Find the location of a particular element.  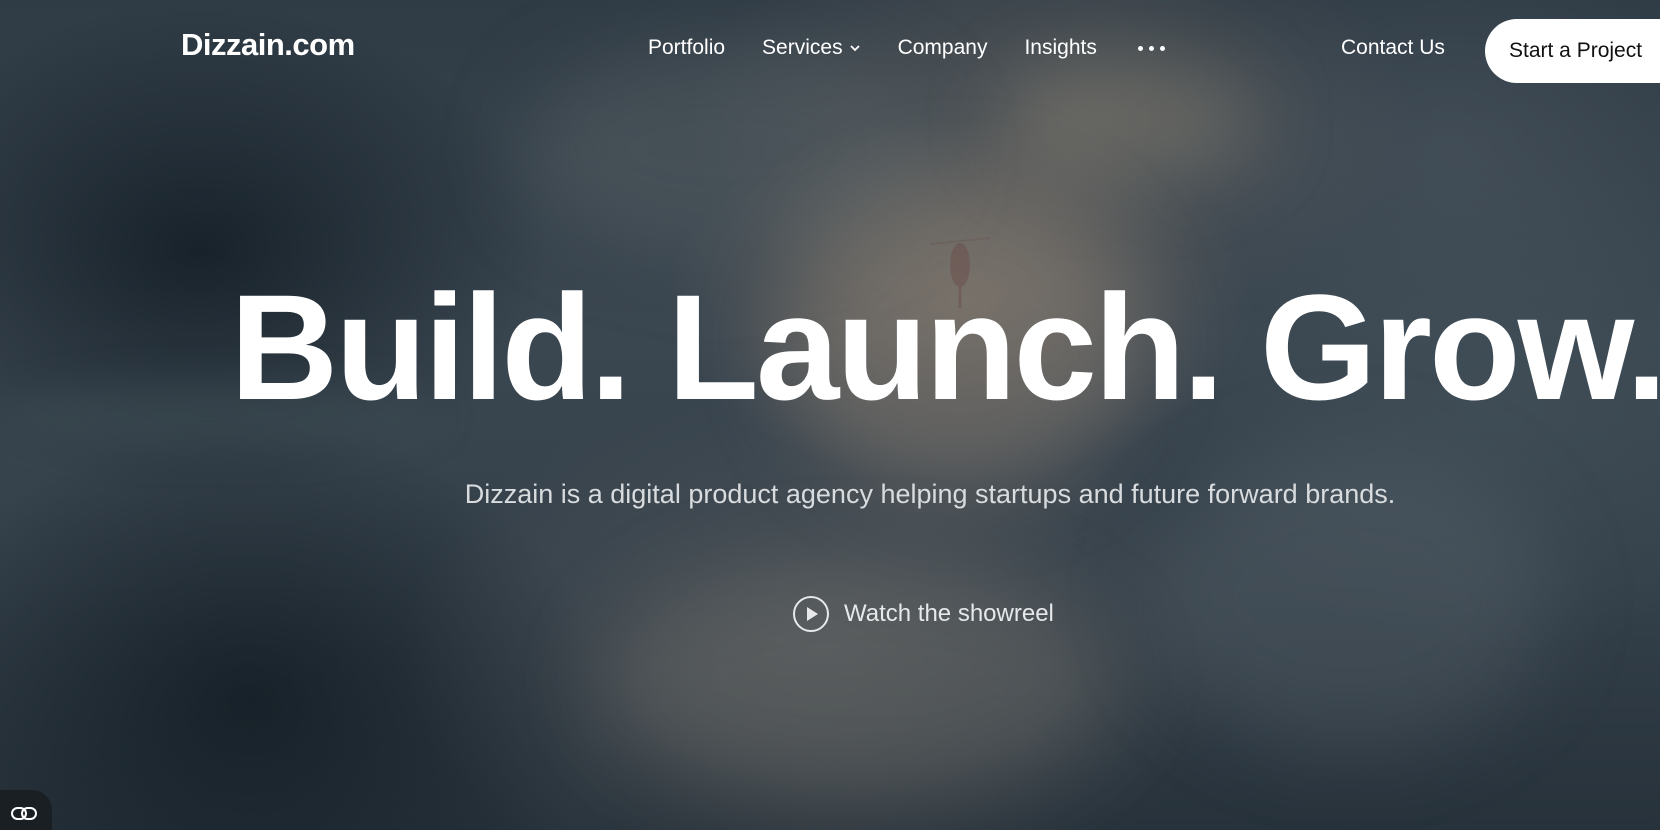

start-project-button: Start a Project is located at coordinates (1572, 51).